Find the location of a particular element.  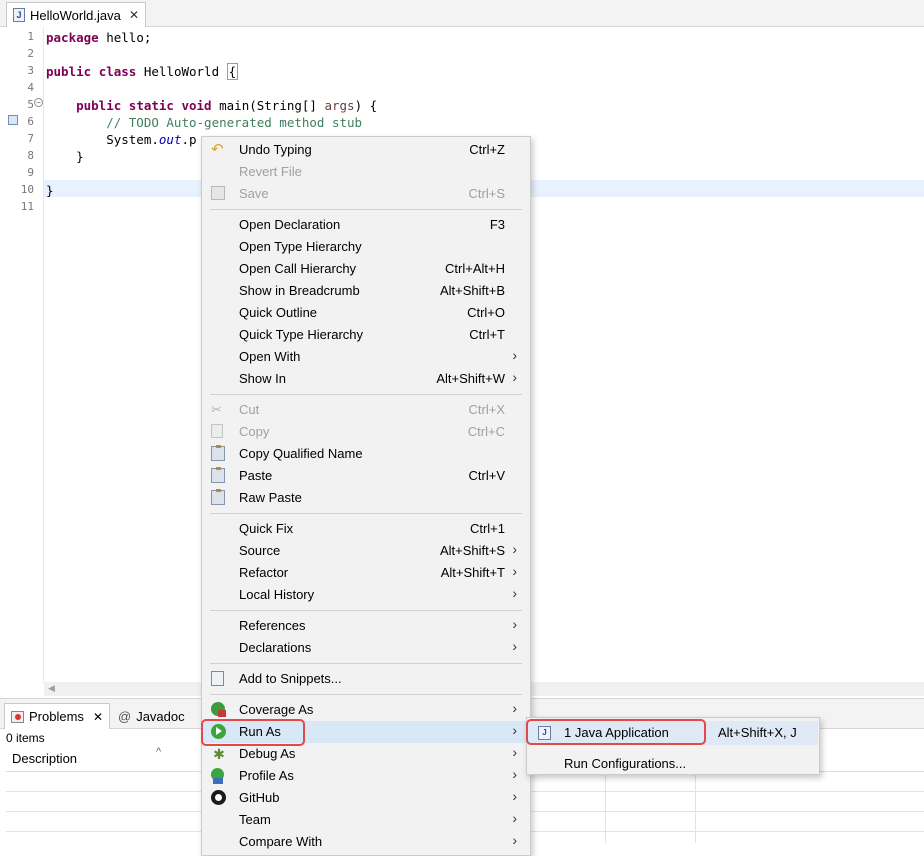

menu-item-label: Open Call Hierarchy is located at coordinates (298, 268).